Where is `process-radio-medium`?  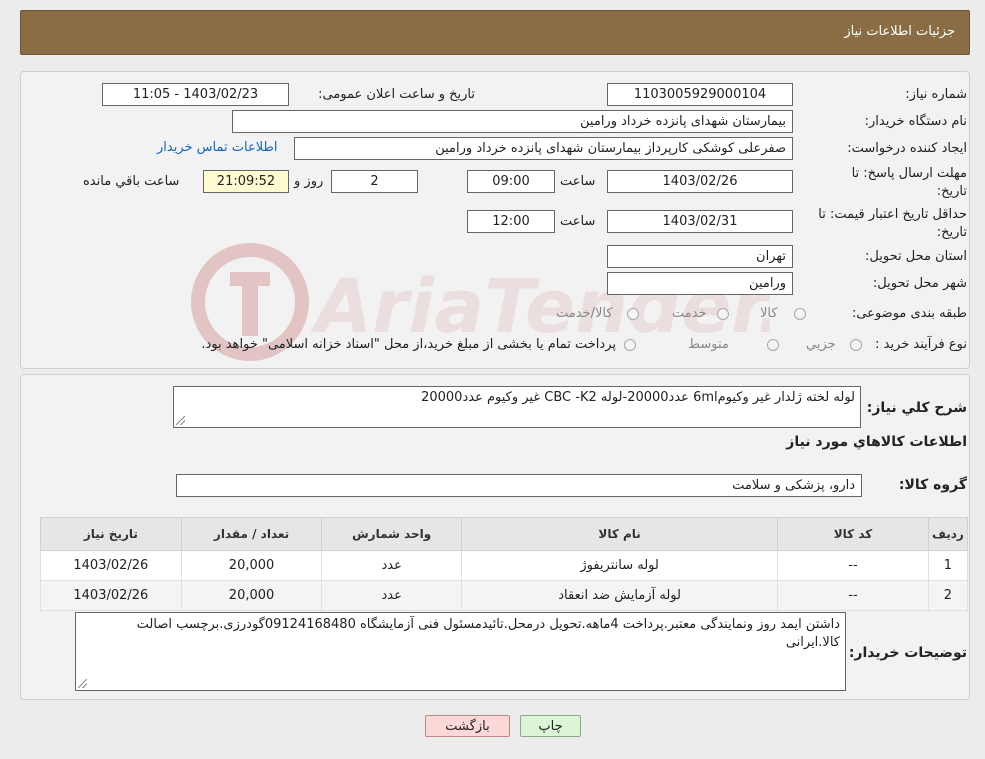
process-radio-medium is located at coordinates (773, 345).